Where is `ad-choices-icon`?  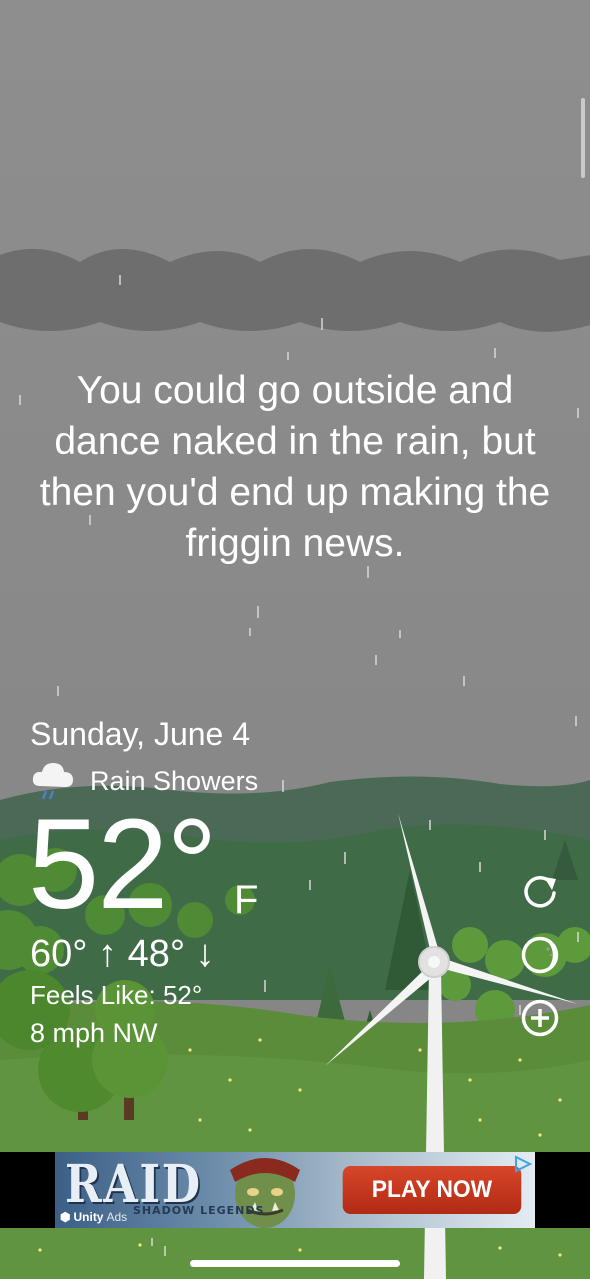 ad-choices-icon is located at coordinates (523, 1164).